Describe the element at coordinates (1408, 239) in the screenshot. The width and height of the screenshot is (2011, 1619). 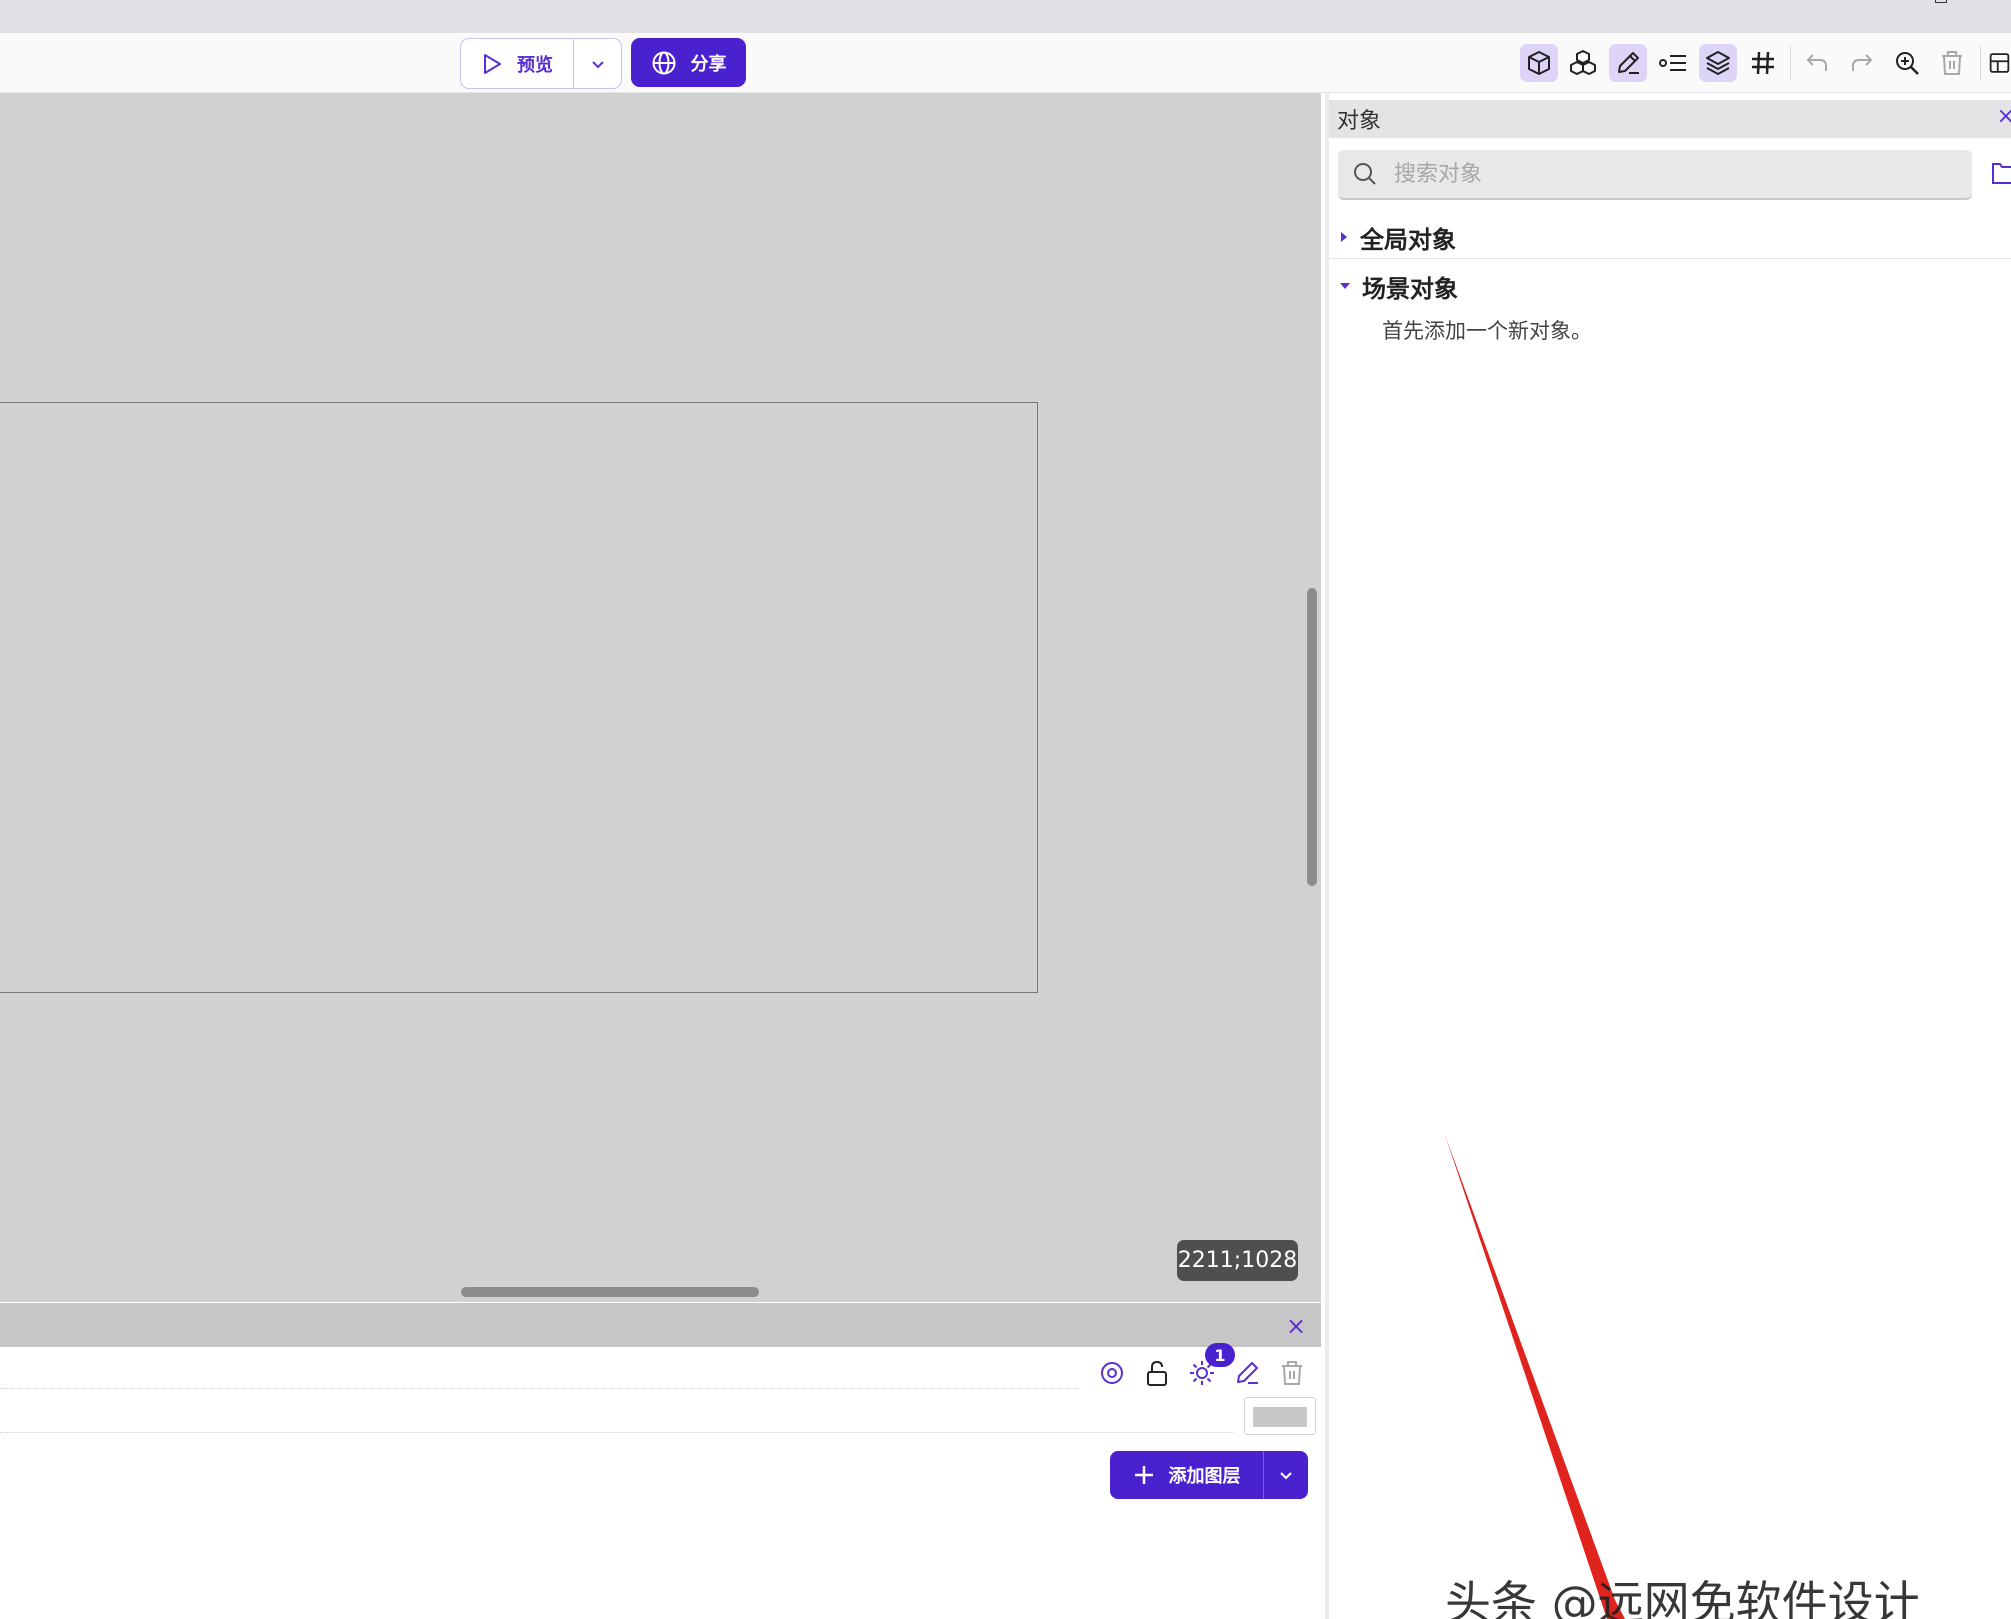
I see `global-objects-label: 全局对象` at that location.